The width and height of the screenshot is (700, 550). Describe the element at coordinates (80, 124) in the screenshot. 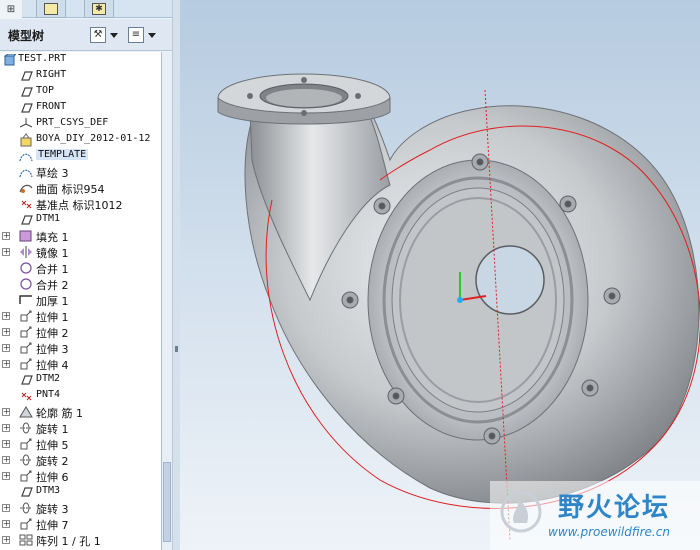

I see `tree-item: PRT_CSYS_DEF` at that location.